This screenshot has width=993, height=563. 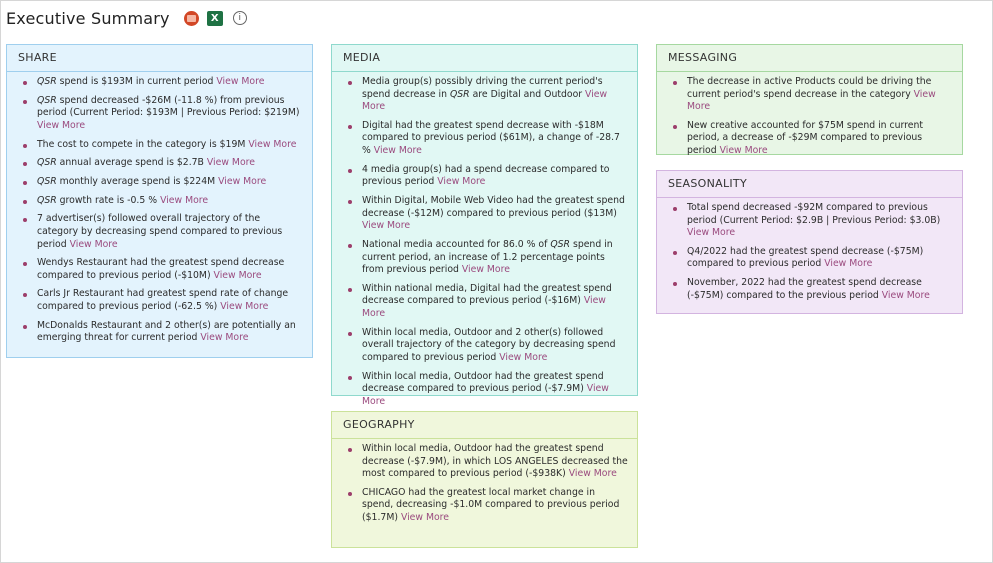 What do you see at coordinates (484, 425) in the screenshot?
I see `geography-title: GEOGRAPHY` at bounding box center [484, 425].